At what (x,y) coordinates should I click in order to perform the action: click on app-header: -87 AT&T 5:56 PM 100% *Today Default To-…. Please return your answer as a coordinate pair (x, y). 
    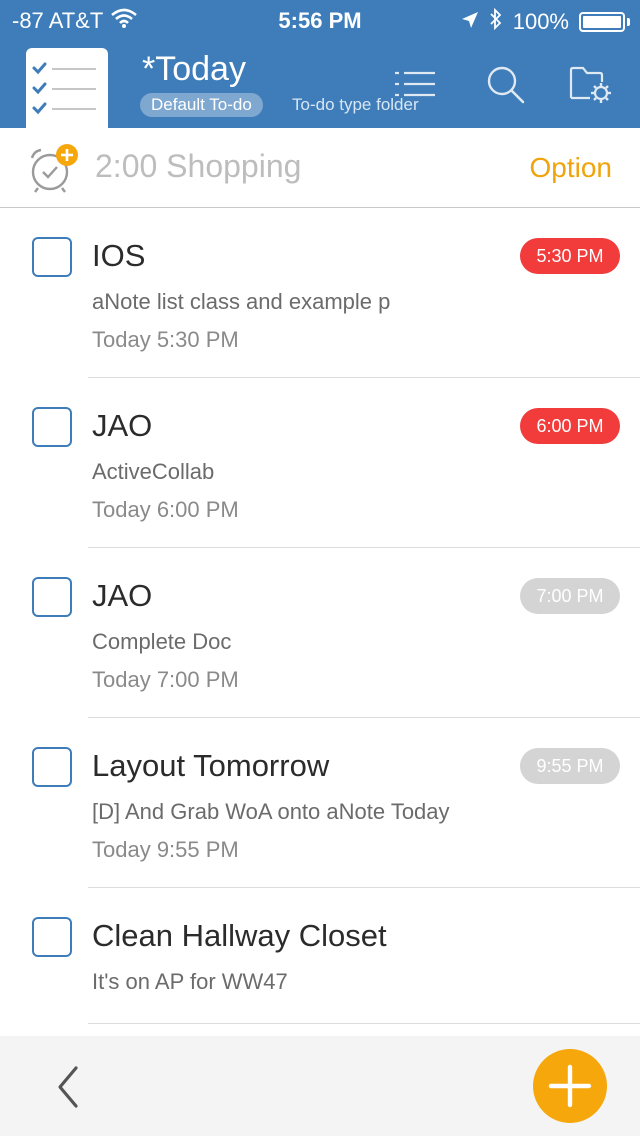
    Looking at the image, I should click on (320, 64).